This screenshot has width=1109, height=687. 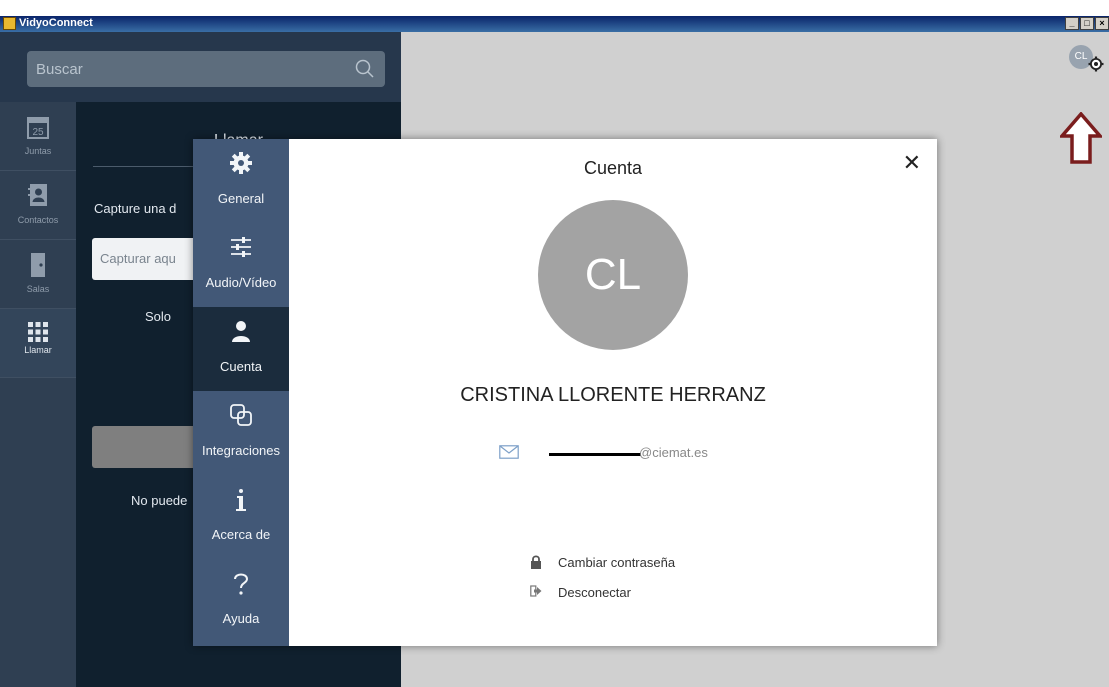 What do you see at coordinates (912, 163) in the screenshot?
I see `close-modal-button: ✕` at bounding box center [912, 163].